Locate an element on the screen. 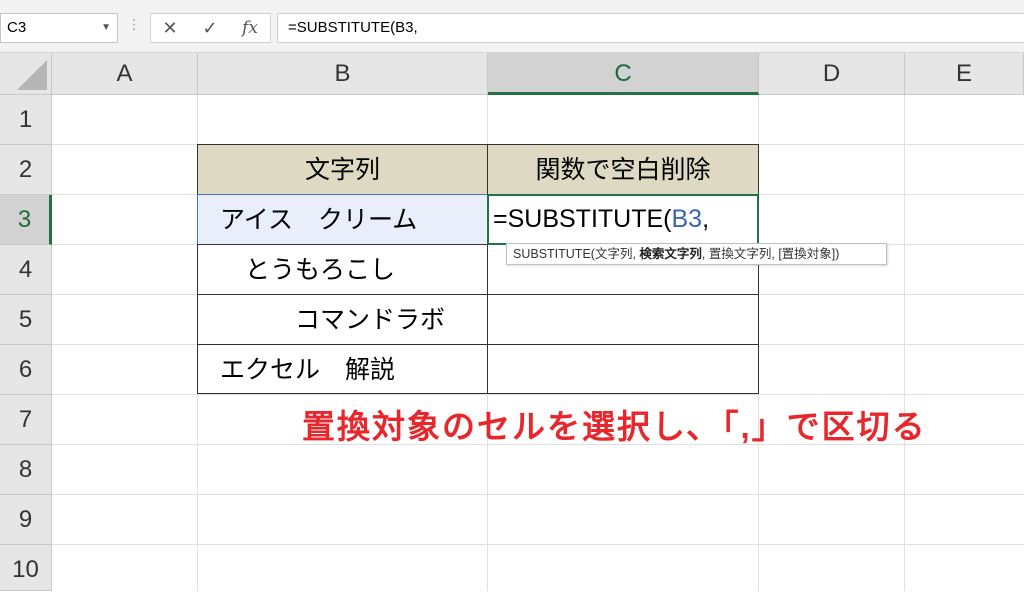 This screenshot has width=1024, height=595. select-all-button is located at coordinates (26, 74).